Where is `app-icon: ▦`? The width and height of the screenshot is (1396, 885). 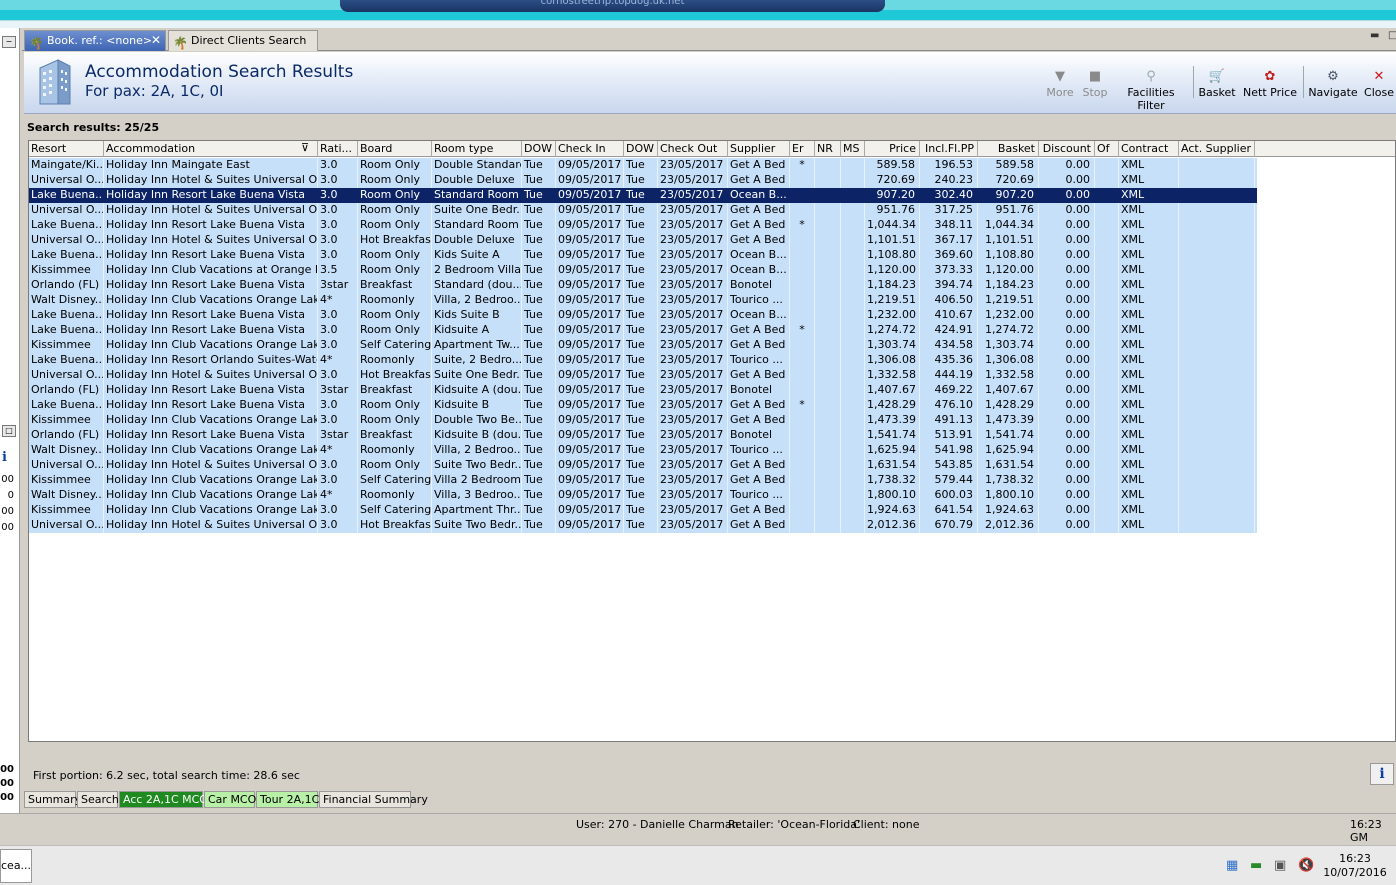 app-icon: ▦ is located at coordinates (1232, 865).